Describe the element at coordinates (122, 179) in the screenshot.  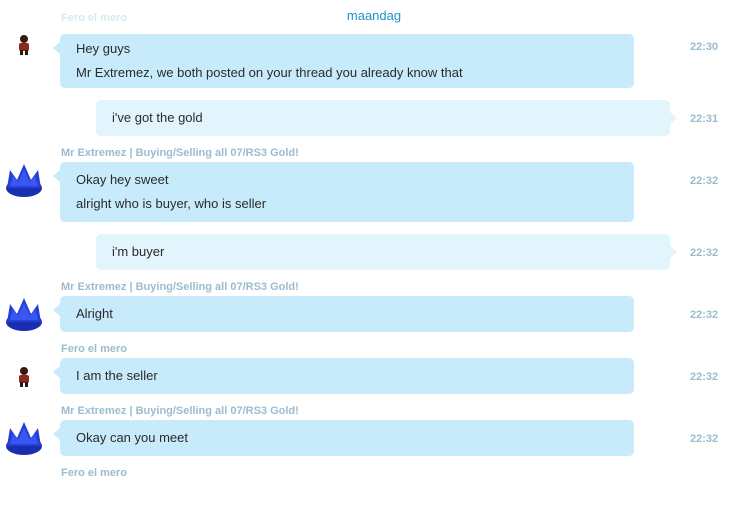
I see `message-text: Okay hey sweet` at that location.